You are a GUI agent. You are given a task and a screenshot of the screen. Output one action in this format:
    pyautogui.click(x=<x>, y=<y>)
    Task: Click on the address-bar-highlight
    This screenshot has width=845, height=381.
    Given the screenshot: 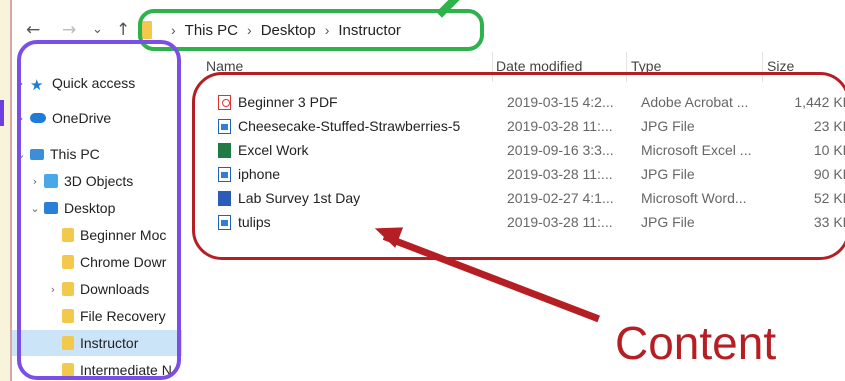 What is the action you would take?
    pyautogui.click(x=311, y=30)
    